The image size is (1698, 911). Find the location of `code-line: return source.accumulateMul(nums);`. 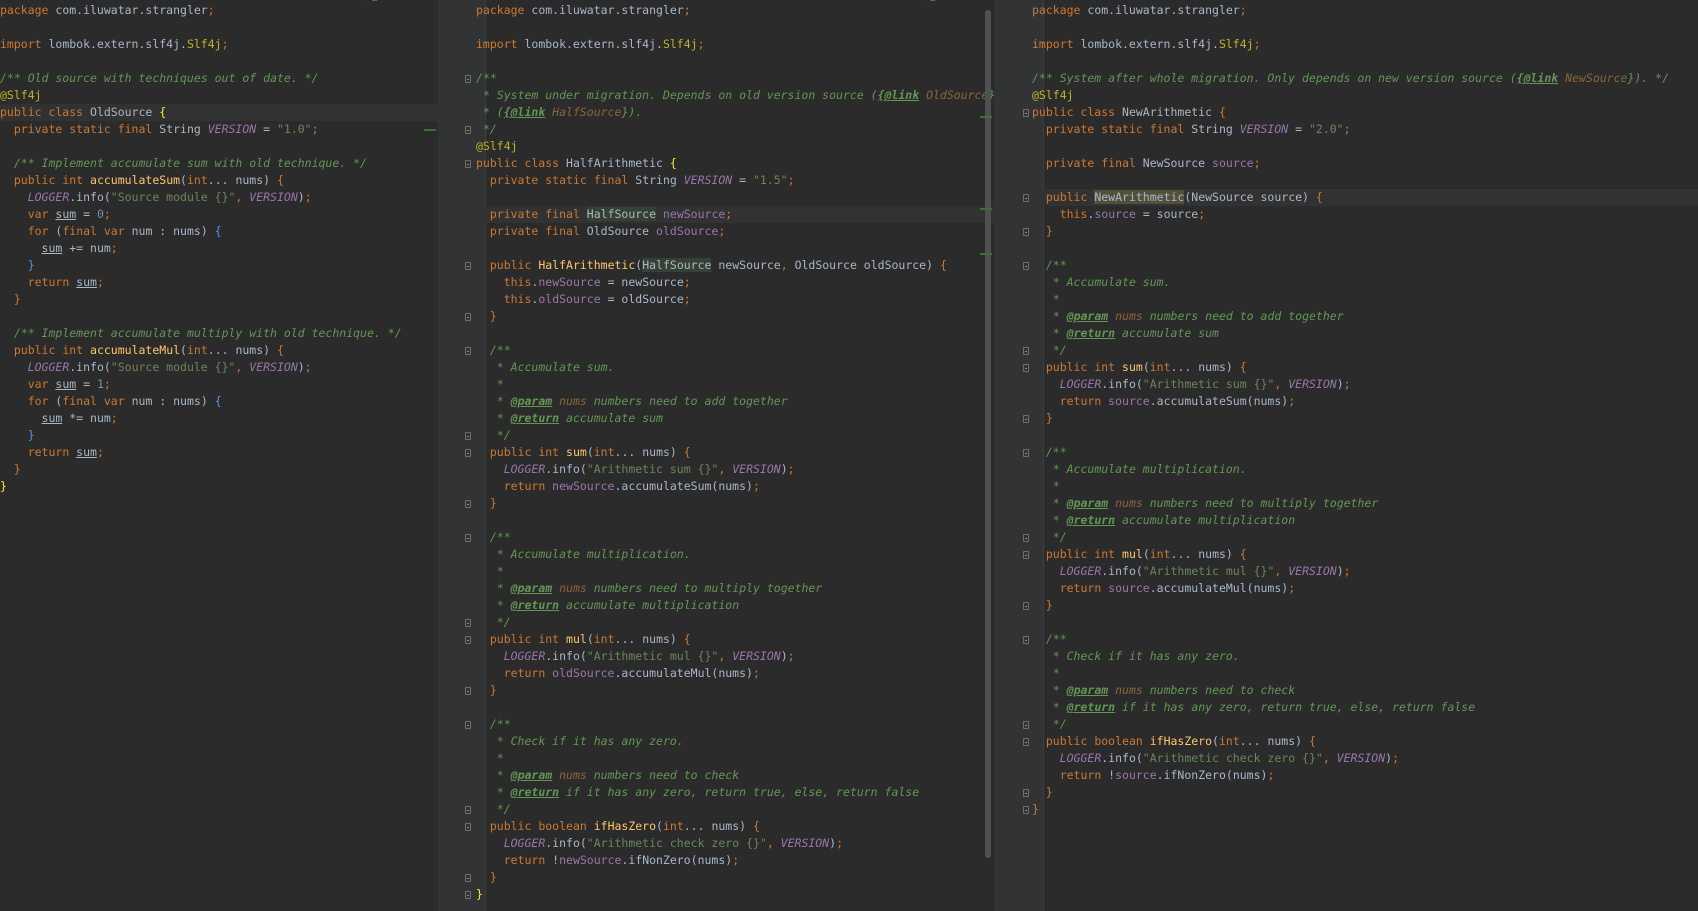

code-line: return source.accumulateMul(nums); is located at coordinates (1365, 588).